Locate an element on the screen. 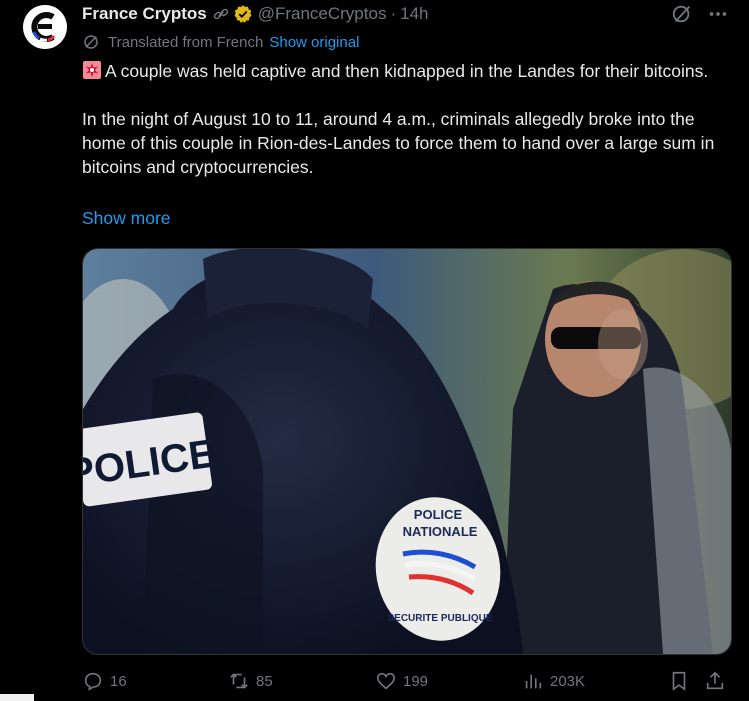 This screenshot has width=749, height=701. share-button is located at coordinates (715, 681).